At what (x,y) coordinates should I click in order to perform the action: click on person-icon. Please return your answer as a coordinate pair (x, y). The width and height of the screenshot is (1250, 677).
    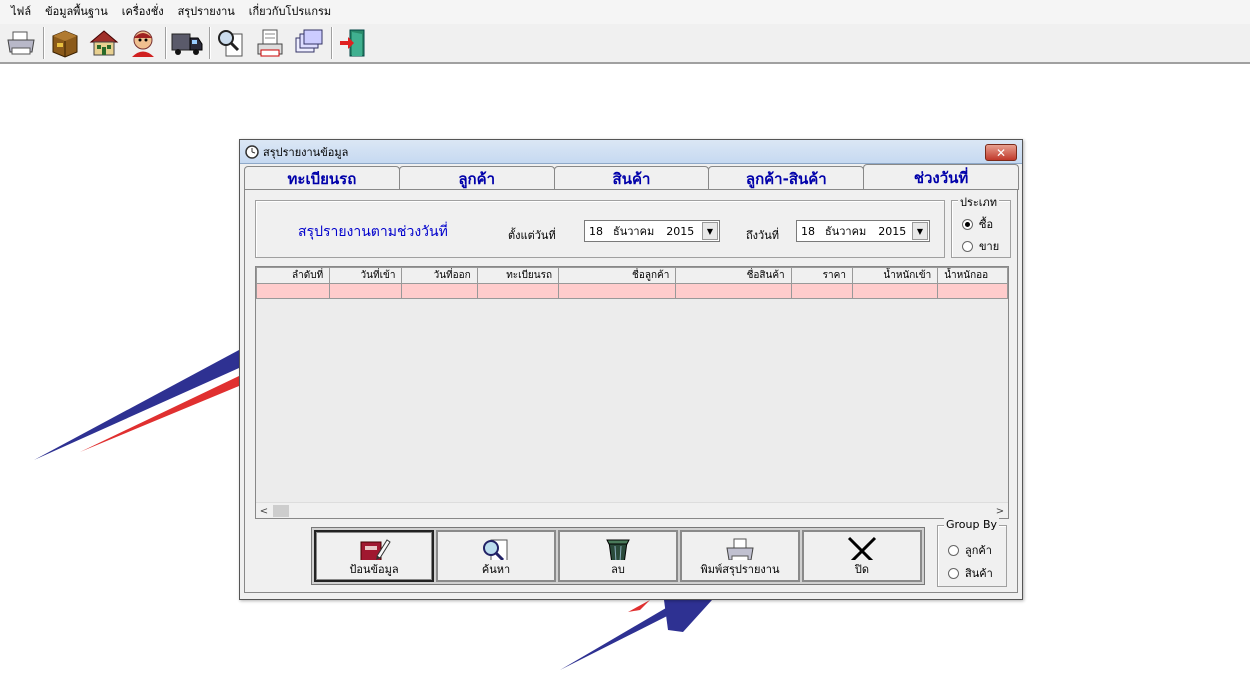
    Looking at the image, I should click on (143, 43).